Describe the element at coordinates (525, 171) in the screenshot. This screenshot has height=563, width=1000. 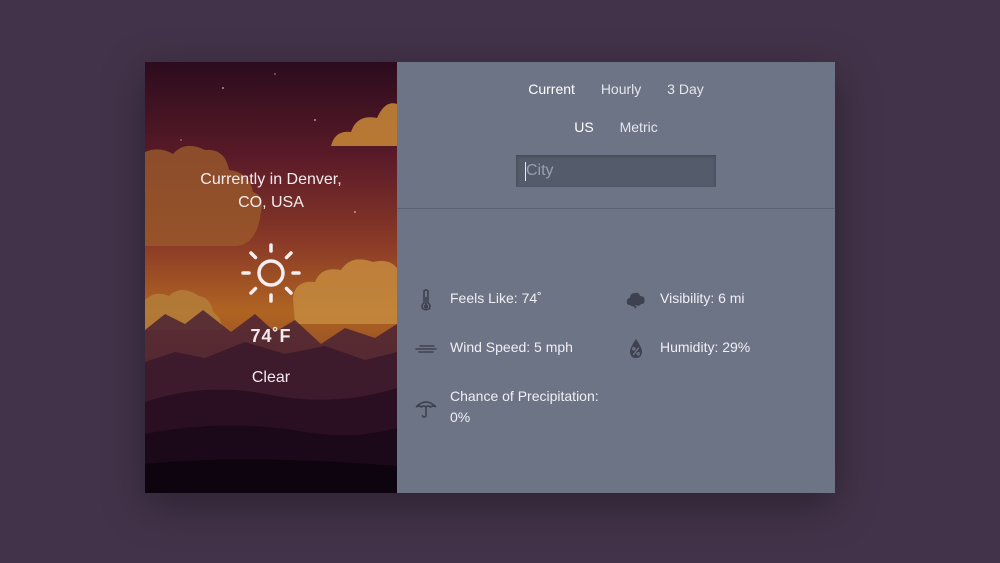
I see `text-cursor` at that location.